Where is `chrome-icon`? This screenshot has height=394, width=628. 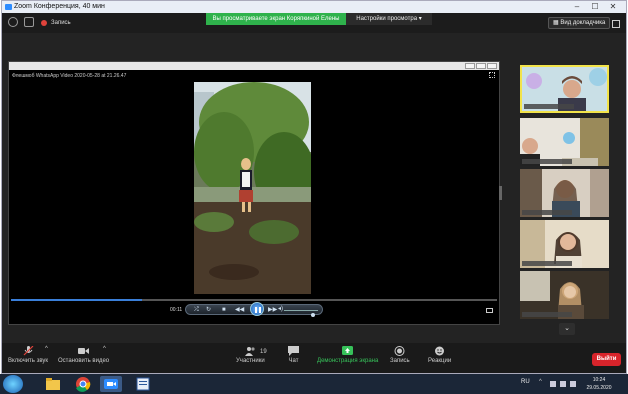 chrome-icon is located at coordinates (83, 384).